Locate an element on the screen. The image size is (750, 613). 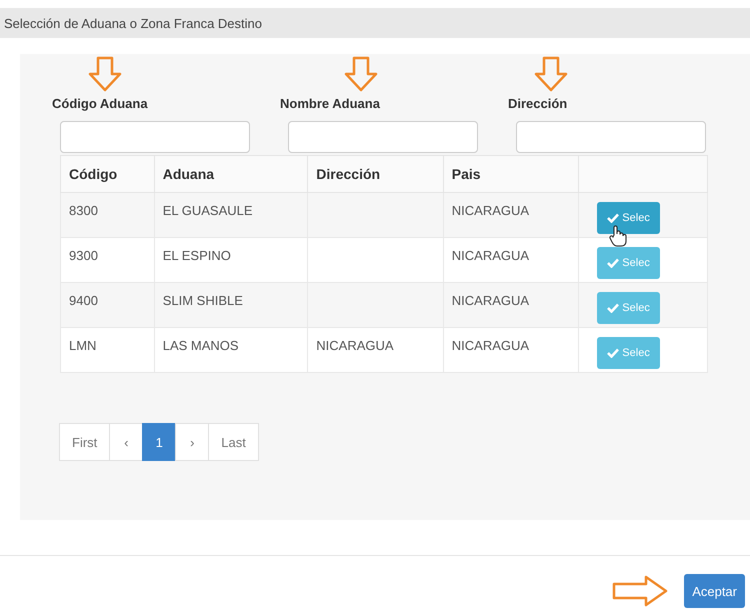
table-cell: 8300 is located at coordinates (107, 215).